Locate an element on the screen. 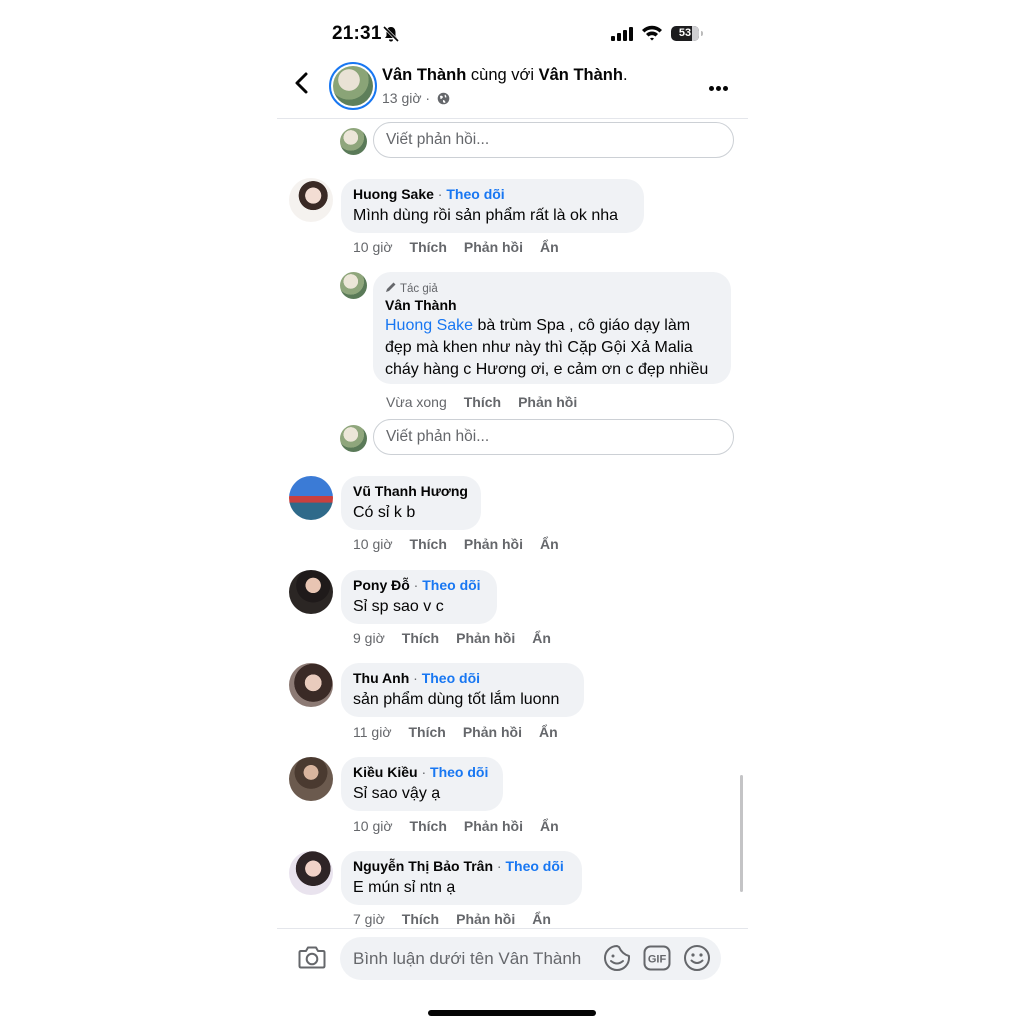 Image resolution: width=1024 pixels, height=1024 pixels. author-name-link: Vân Thành is located at coordinates (424, 75).